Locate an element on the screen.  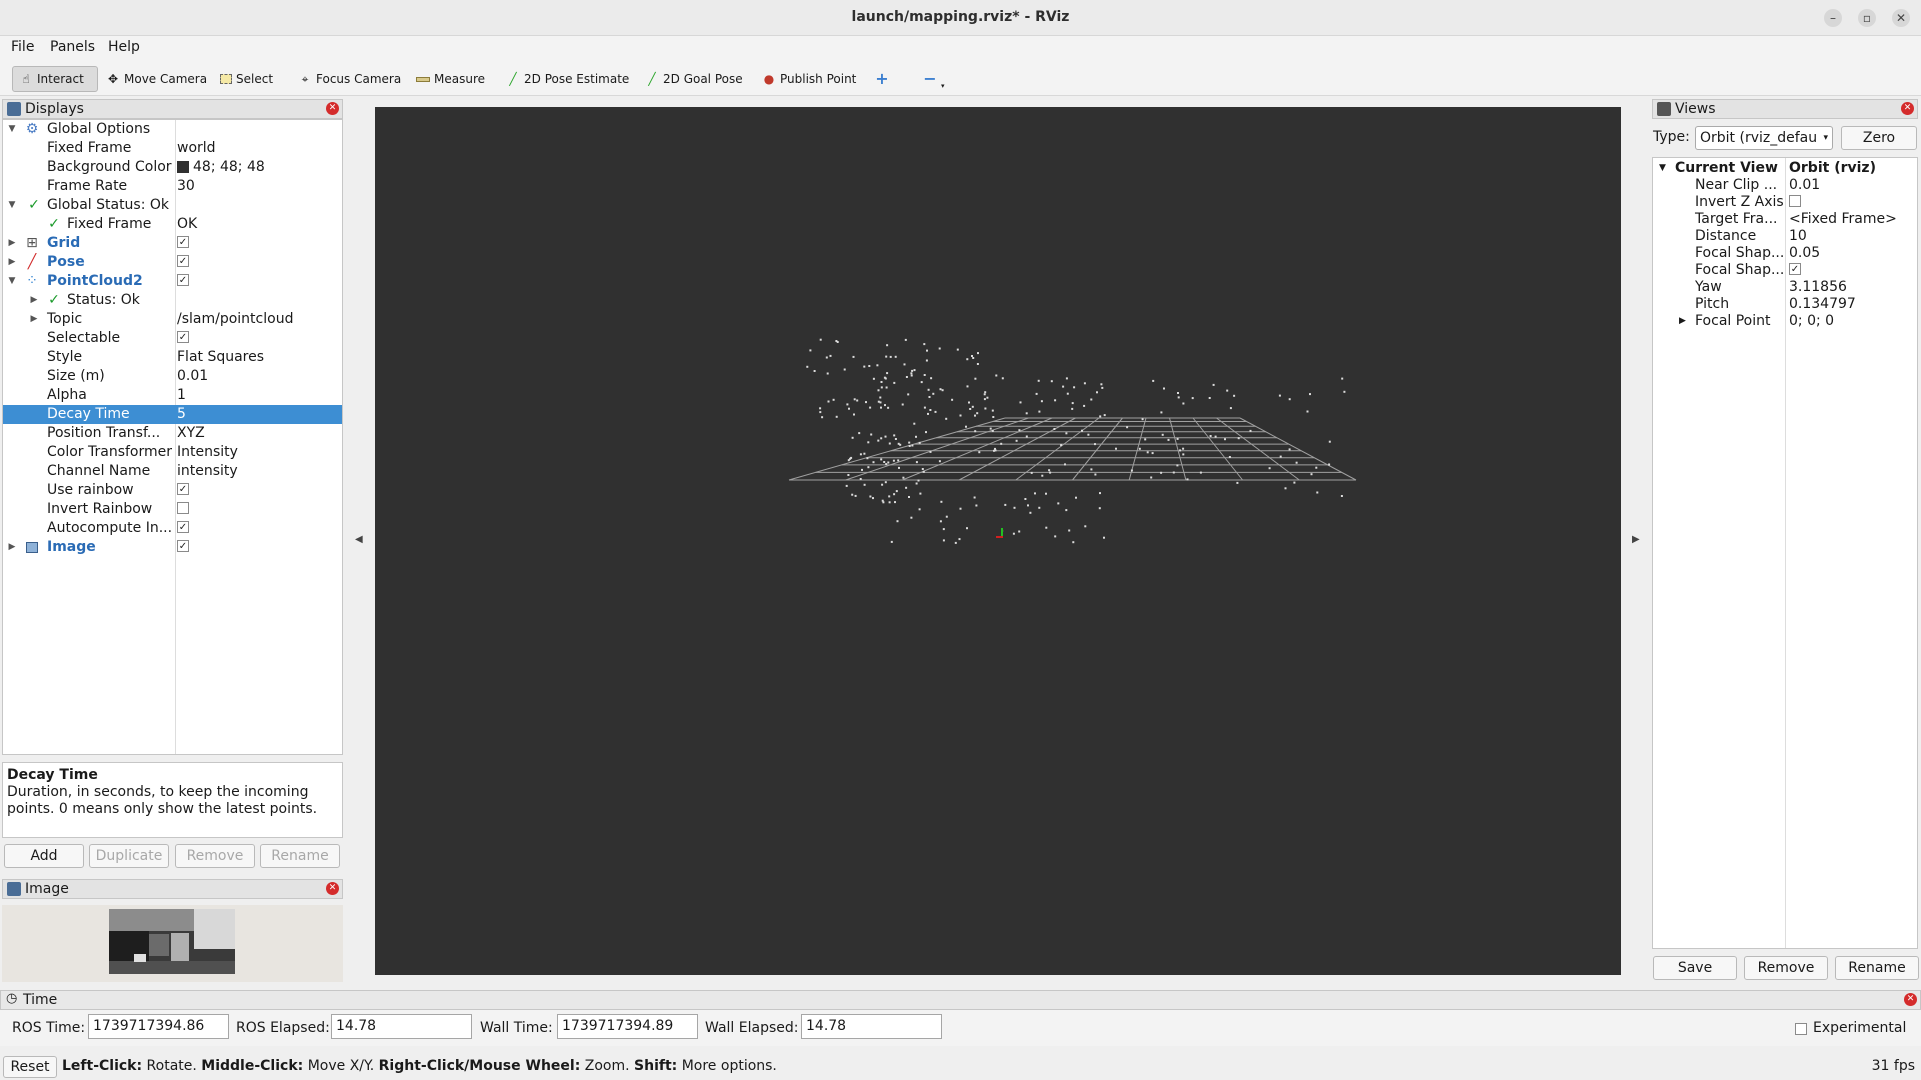
view-type-select: Orbit (rviz_defau ▾ is located at coordinates (1764, 138).